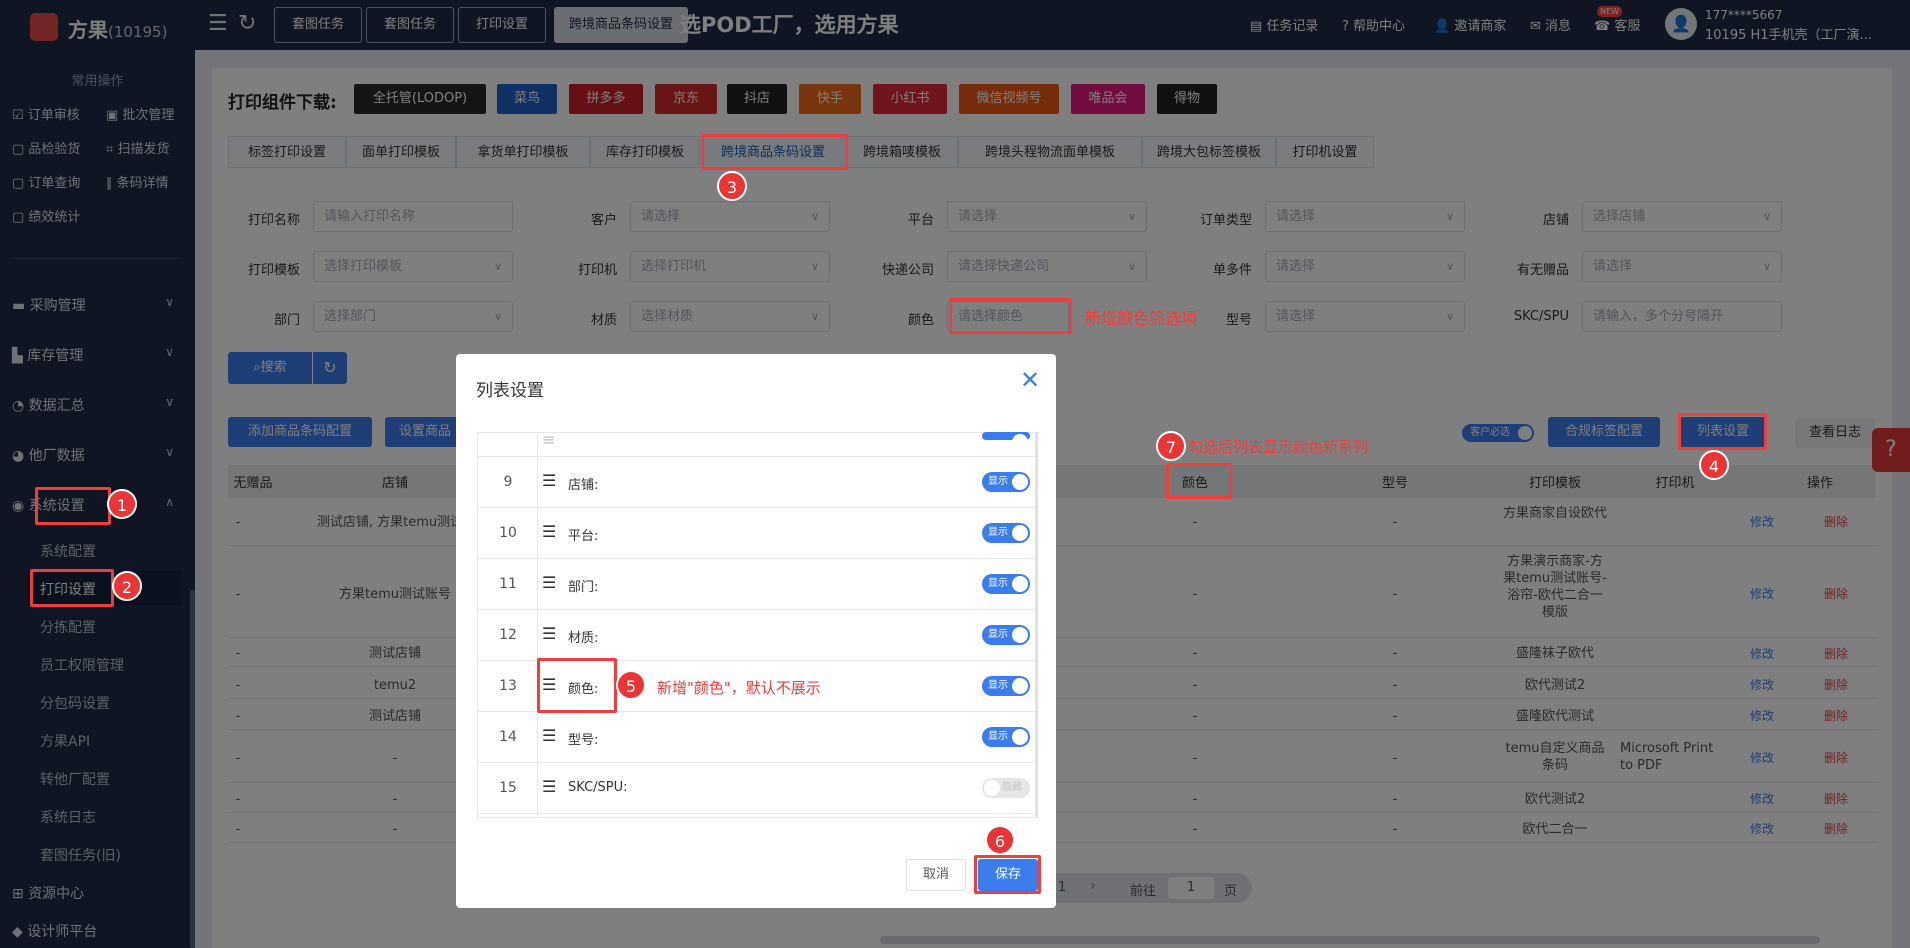 This screenshot has width=1910, height=948. I want to click on column-list, so click(756, 625).